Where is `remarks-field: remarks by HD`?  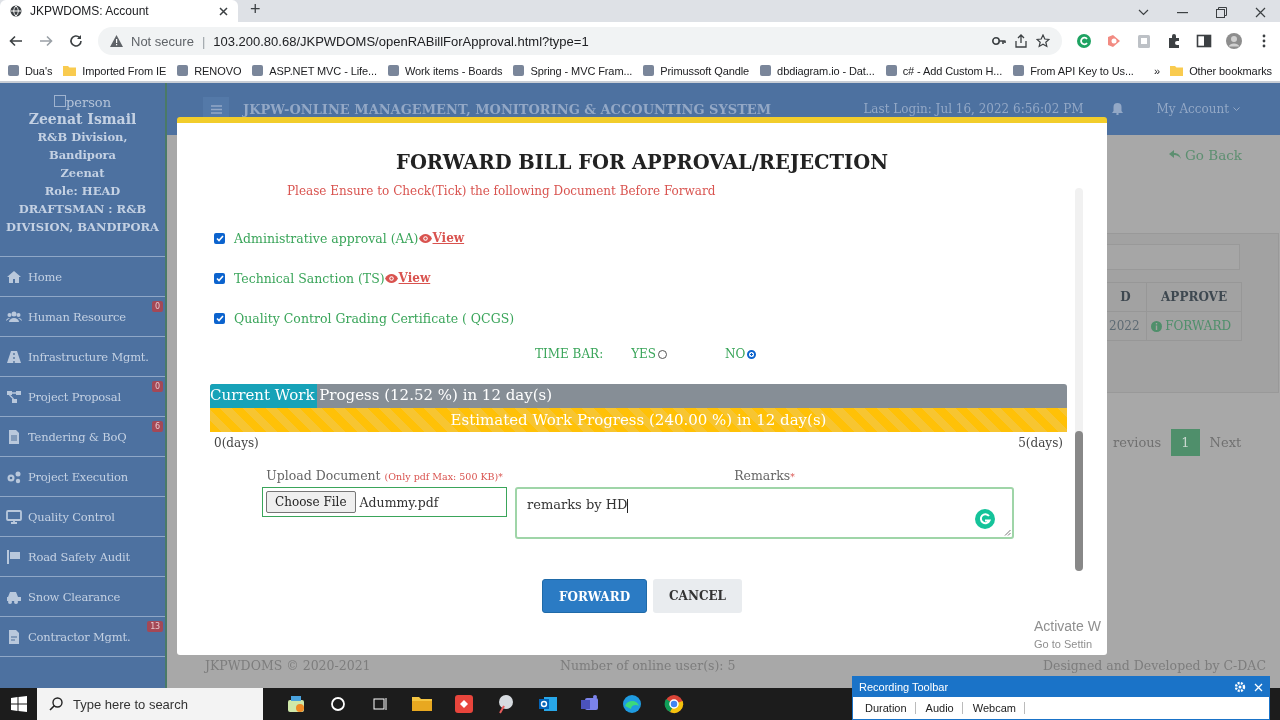 remarks-field: remarks by HD is located at coordinates (764, 513).